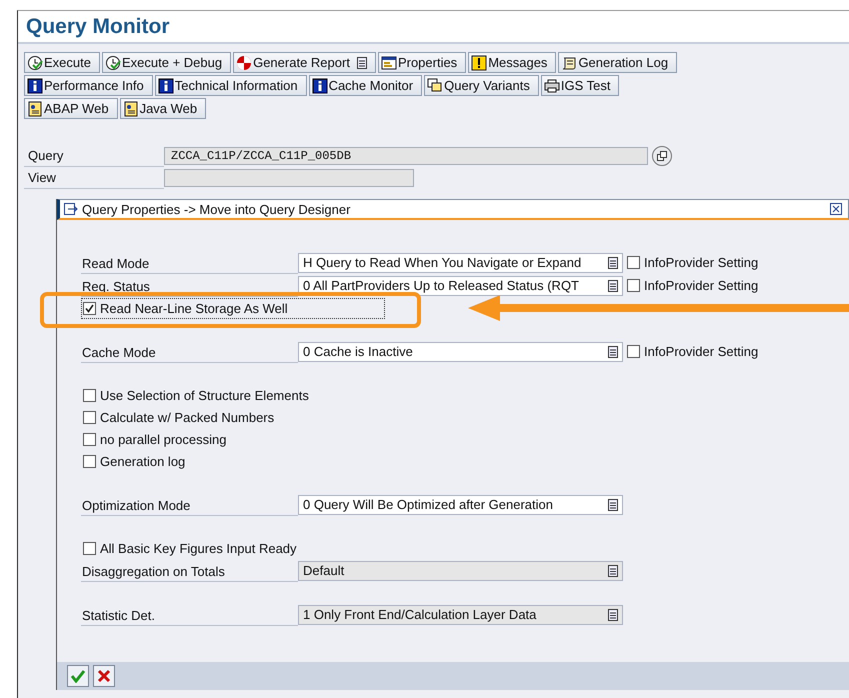 Image resolution: width=849 pixels, height=698 pixels. What do you see at coordinates (189, 285) in the screenshot?
I see `field-label: Req. Status` at bounding box center [189, 285].